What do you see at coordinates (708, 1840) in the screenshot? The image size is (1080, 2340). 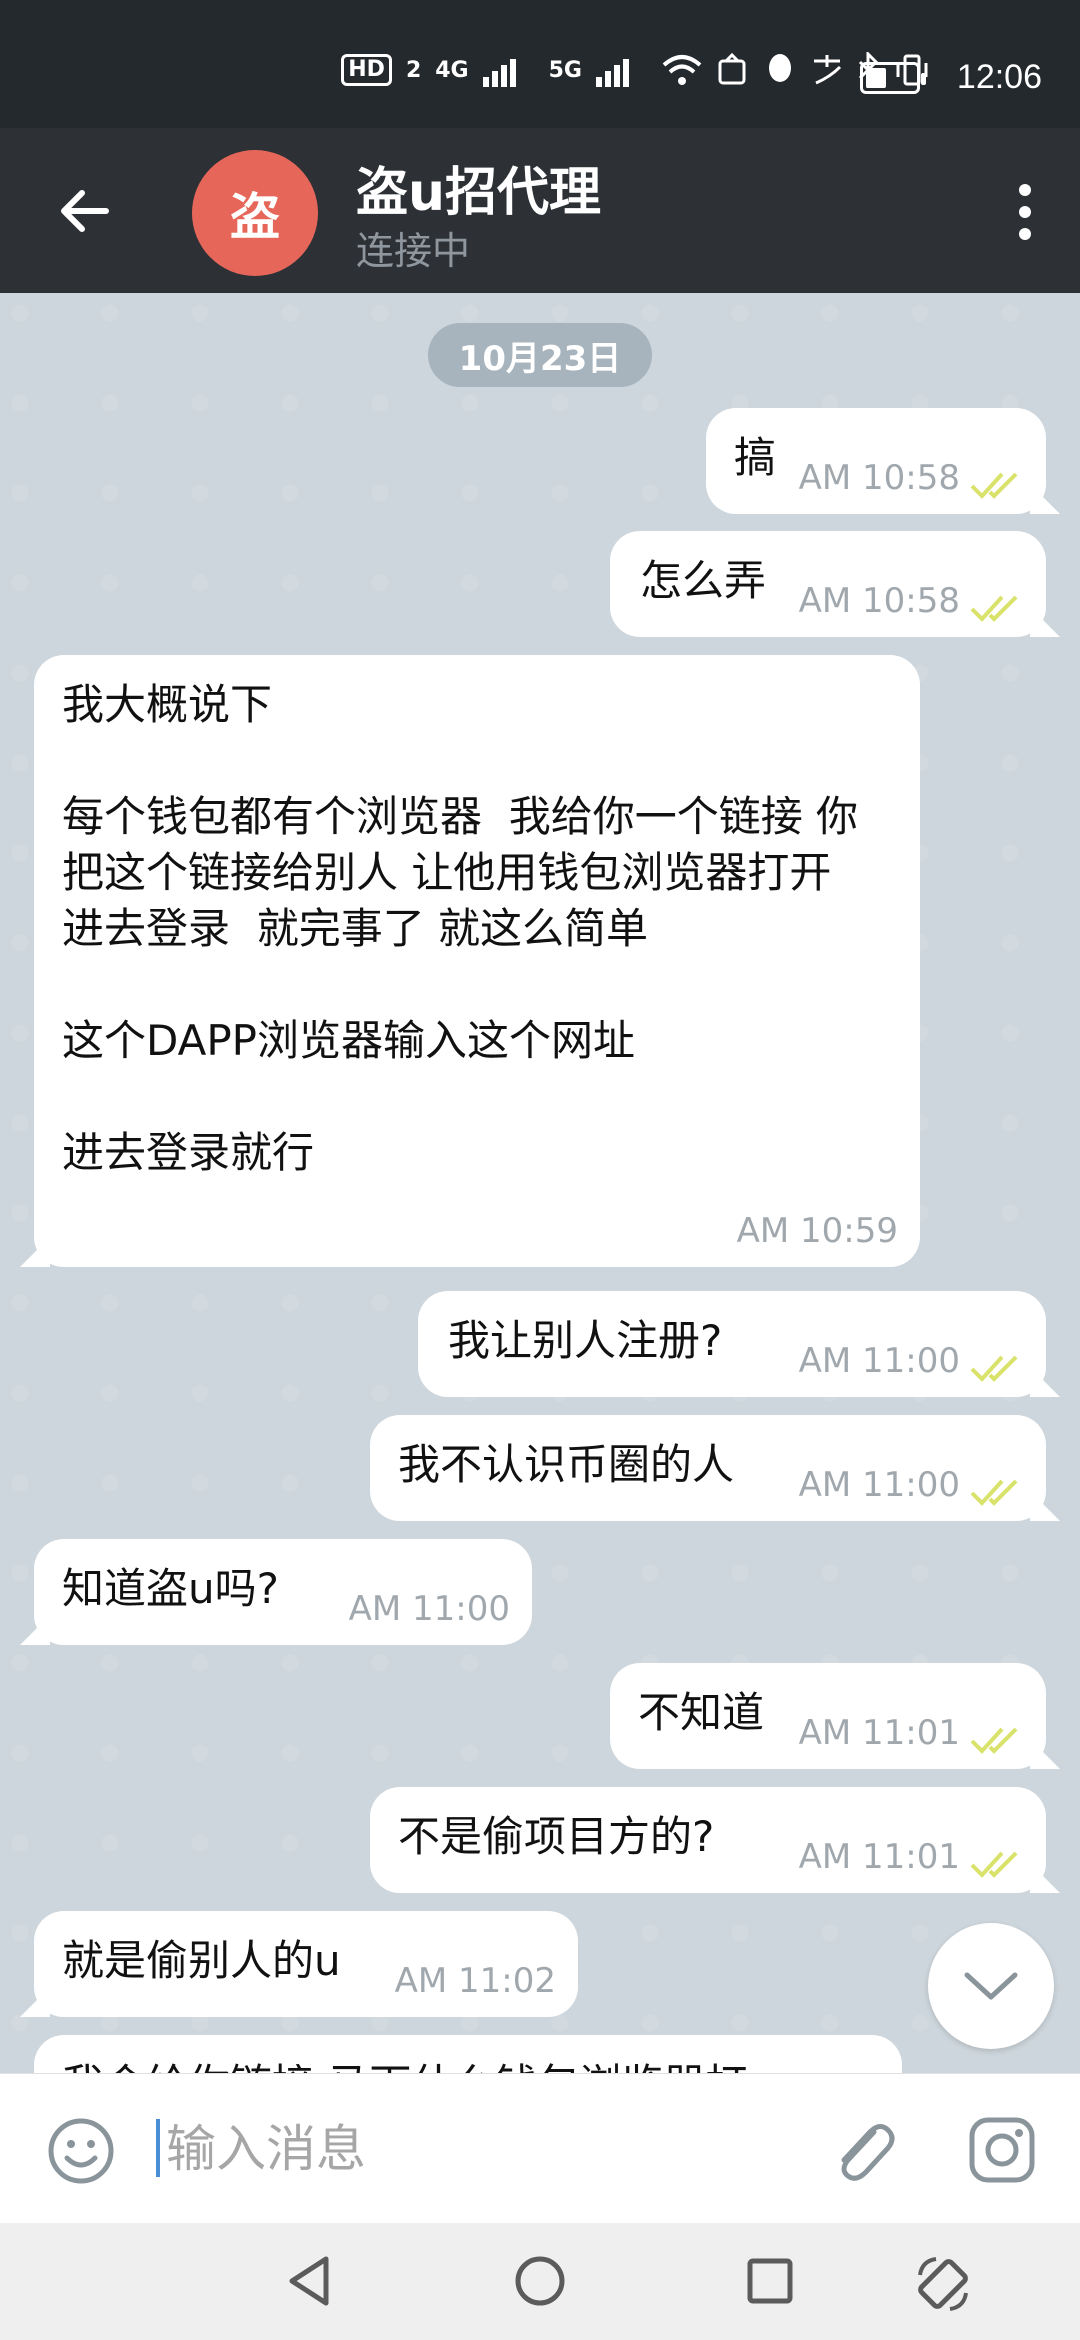 I see `message-bubble-outgoing: 不是偷项目方的? AM 11:01` at bounding box center [708, 1840].